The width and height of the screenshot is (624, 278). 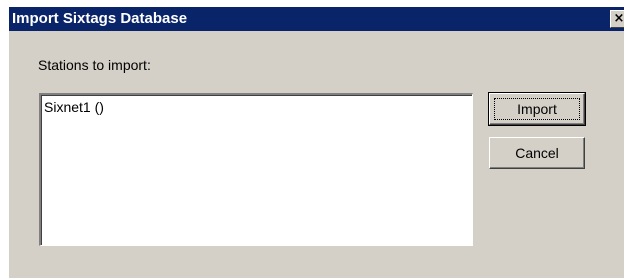 I want to click on close-icon: ×, so click(x=618, y=18).